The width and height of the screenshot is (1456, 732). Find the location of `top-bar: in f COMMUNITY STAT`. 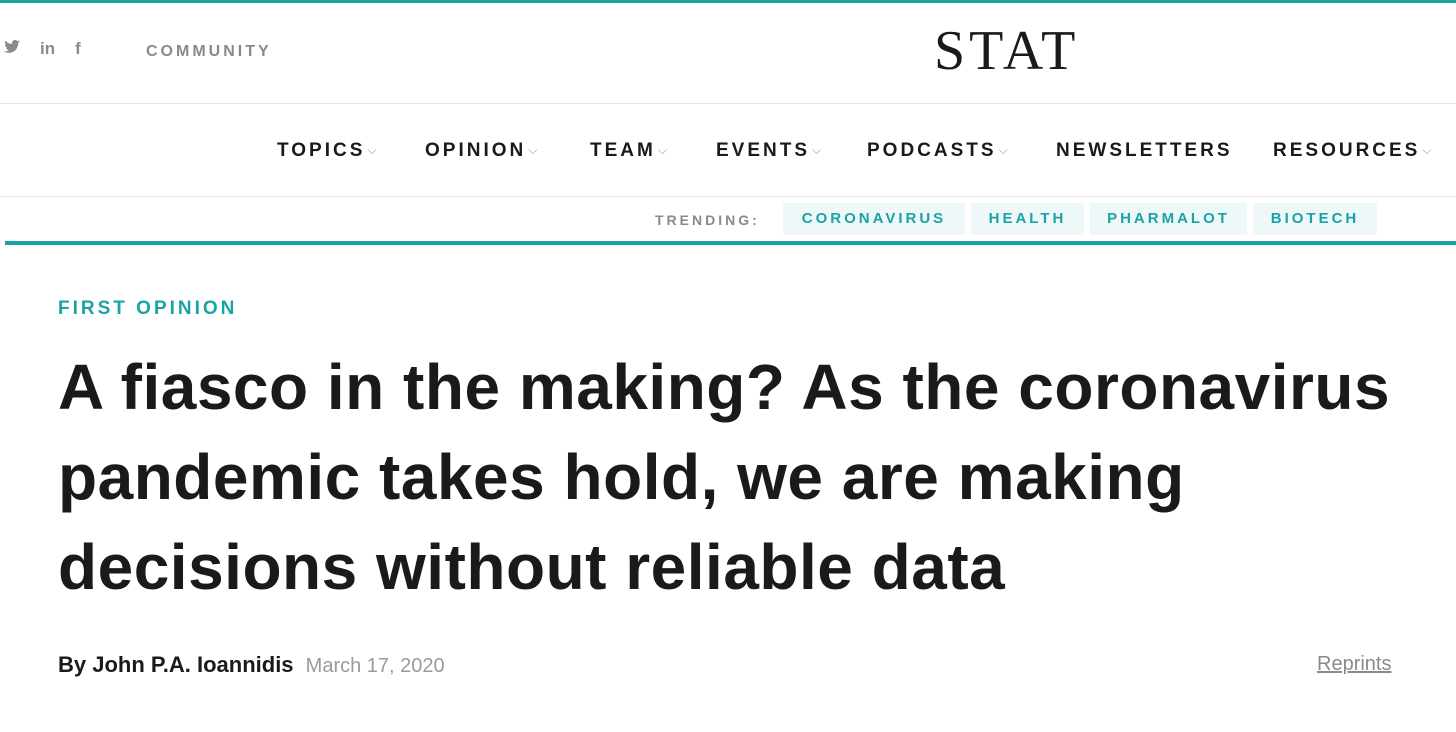

top-bar: in f COMMUNITY STAT is located at coordinates (728, 53).